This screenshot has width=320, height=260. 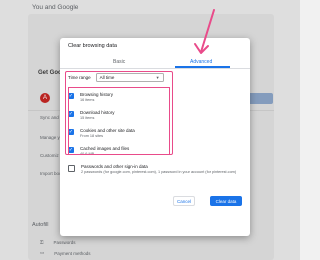 What do you see at coordinates (184, 201) in the screenshot?
I see `cancel-button: Cancel` at bounding box center [184, 201].